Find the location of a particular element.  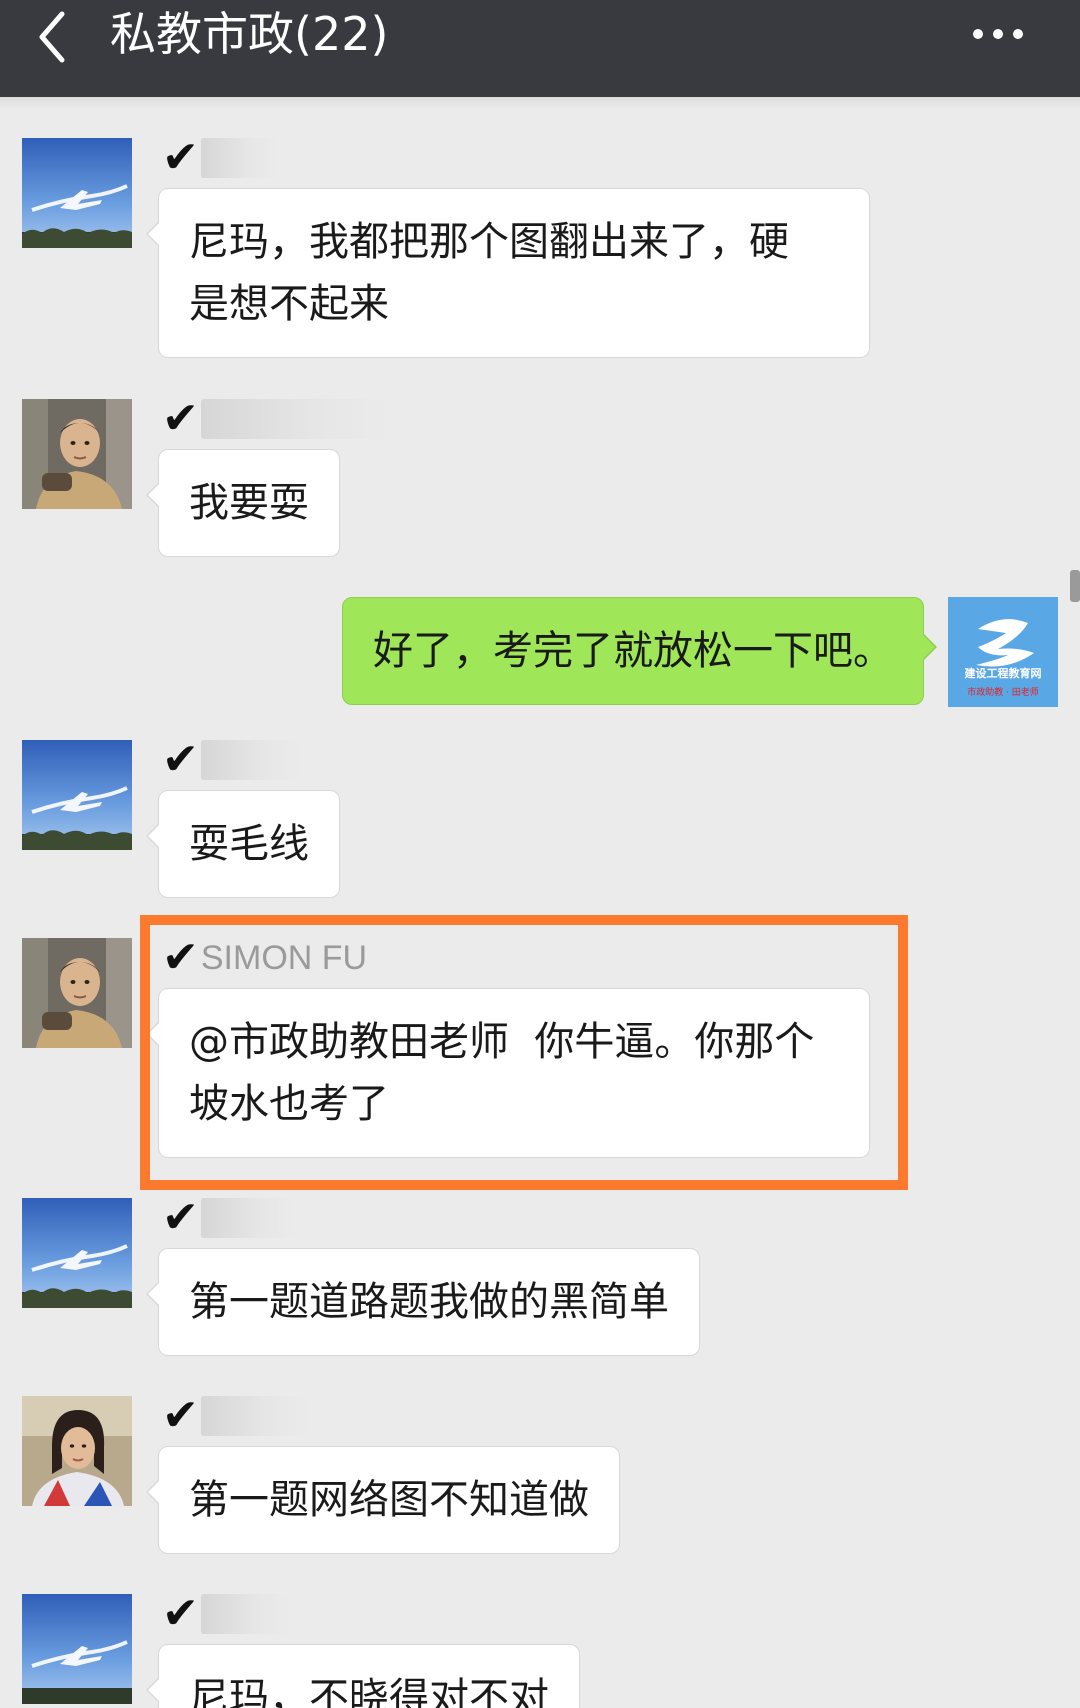

more-dots-icon is located at coordinates (998, 34).